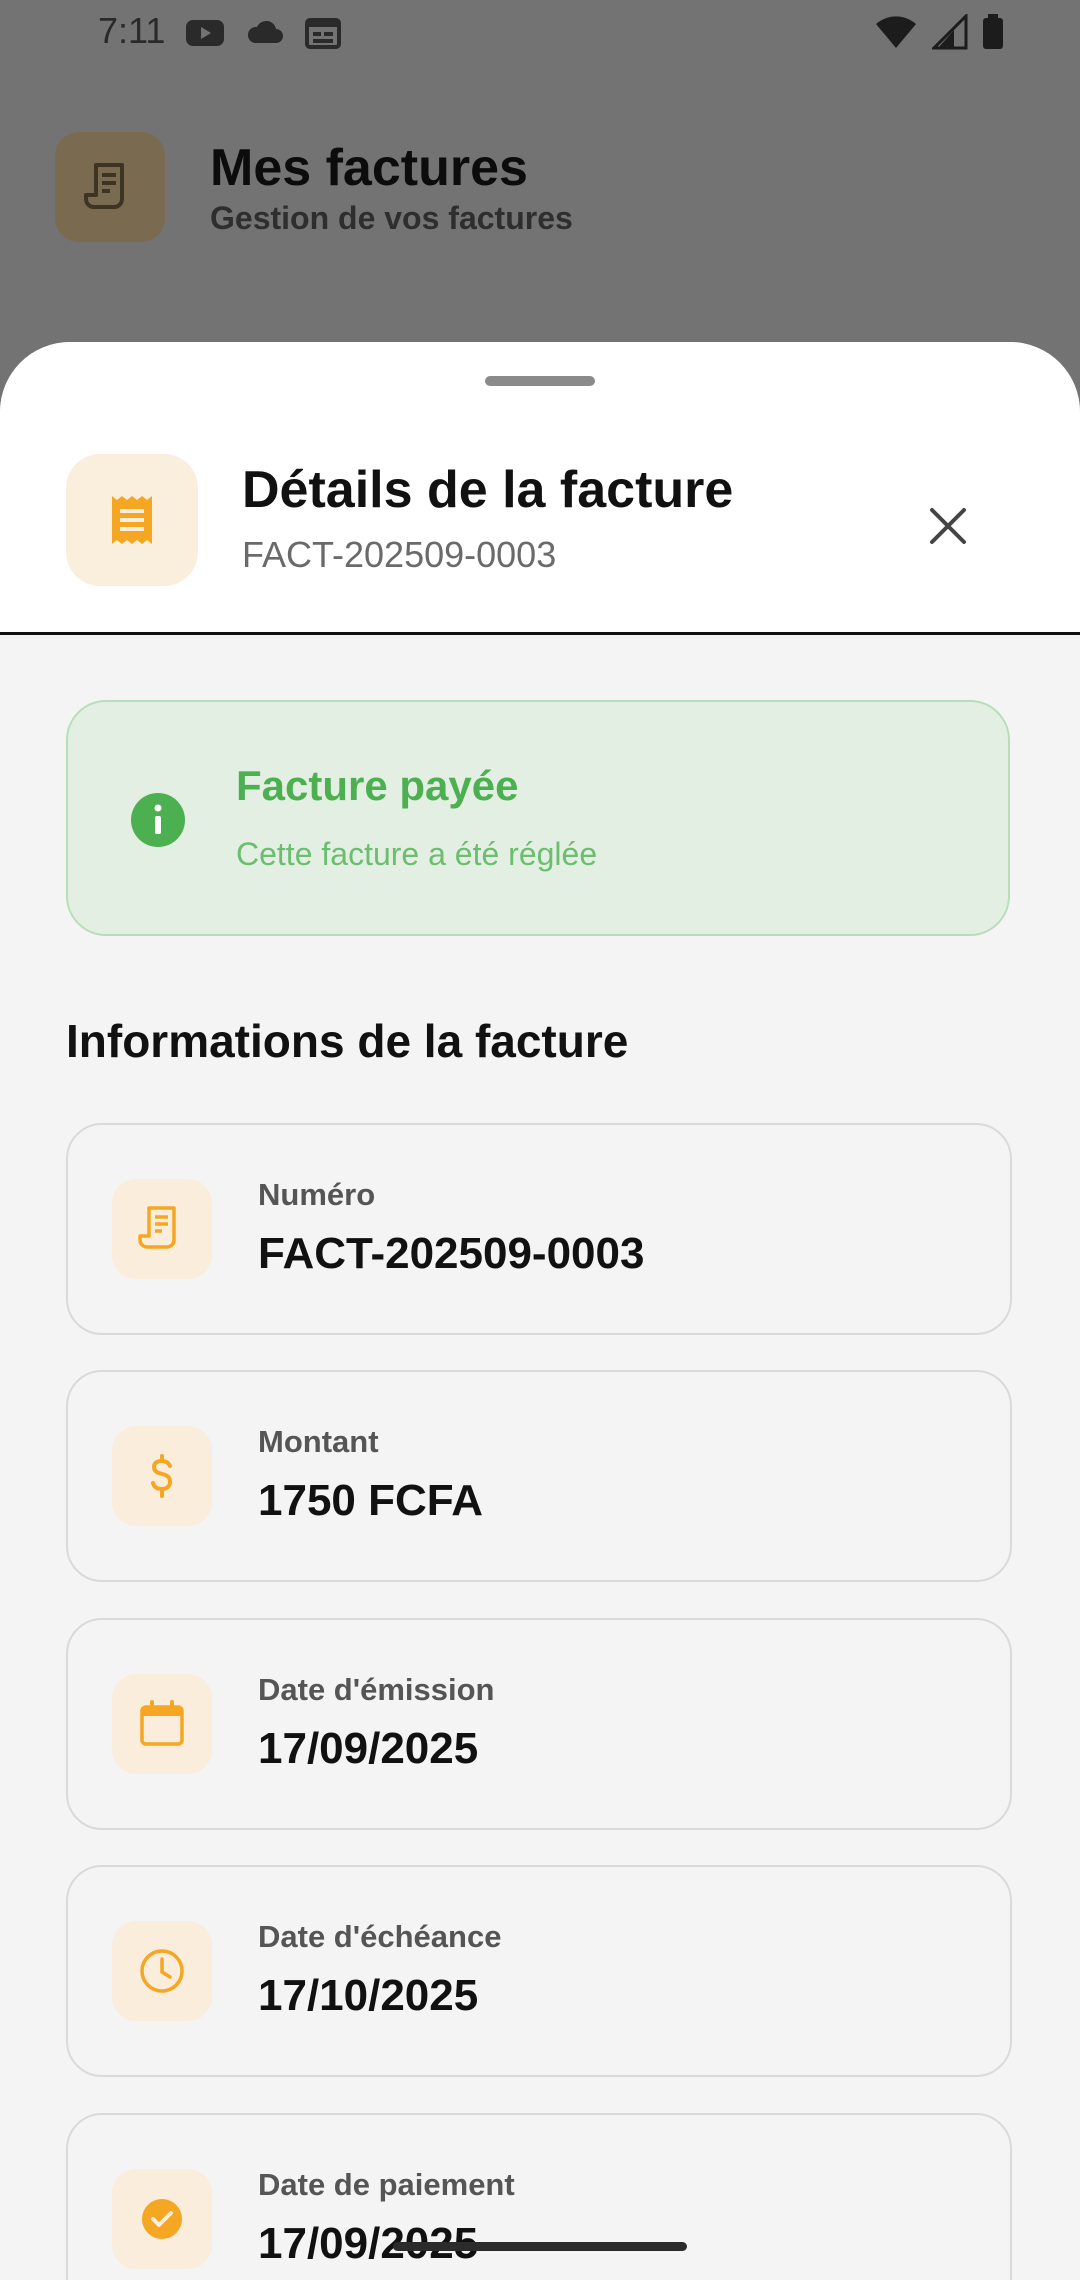 This screenshot has height=2280, width=1080. What do you see at coordinates (896, 32) in the screenshot?
I see `wifi-icon` at bounding box center [896, 32].